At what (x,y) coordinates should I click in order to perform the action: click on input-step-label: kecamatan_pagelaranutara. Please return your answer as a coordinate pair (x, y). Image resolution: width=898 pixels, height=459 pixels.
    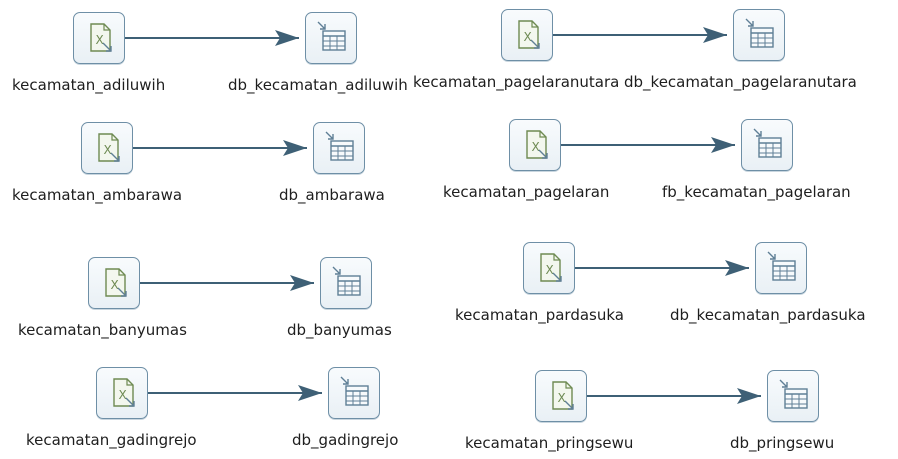
    Looking at the image, I should click on (516, 82).